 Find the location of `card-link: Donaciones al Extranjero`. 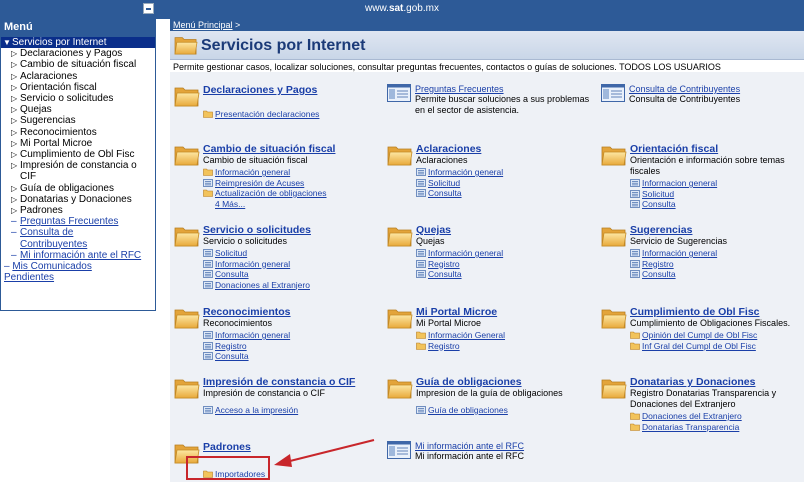

card-link: Donaciones al Extranjero is located at coordinates (257, 285).